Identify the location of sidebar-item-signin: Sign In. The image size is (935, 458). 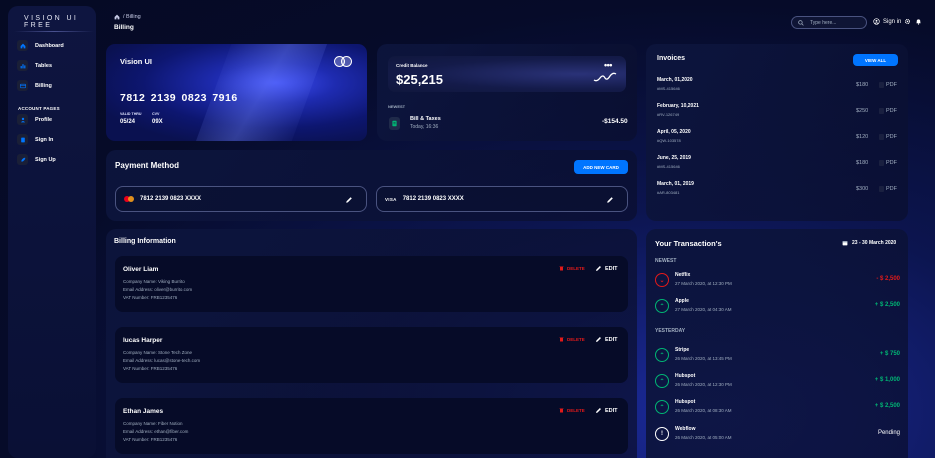
(35, 139).